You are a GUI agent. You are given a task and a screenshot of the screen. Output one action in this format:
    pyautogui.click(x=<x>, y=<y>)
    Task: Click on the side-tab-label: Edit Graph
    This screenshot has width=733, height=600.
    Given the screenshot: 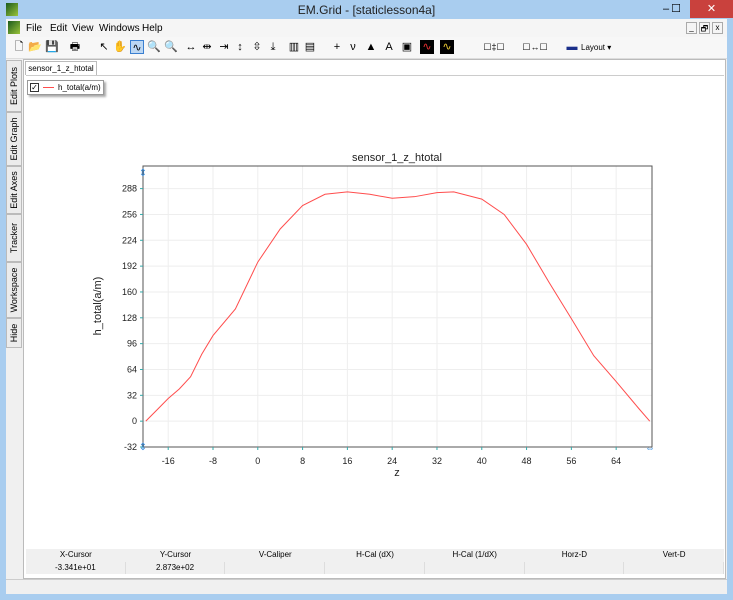 What is the action you would take?
    pyautogui.click(x=14, y=139)
    